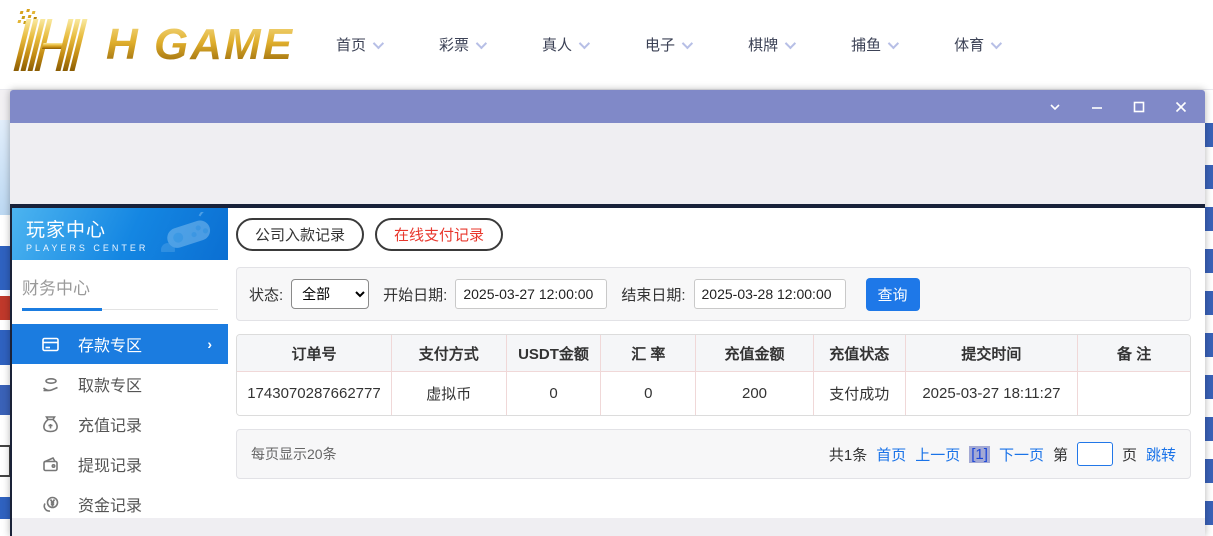  What do you see at coordinates (557, 45) in the screenshot?
I see `nav-label: 真人` at bounding box center [557, 45].